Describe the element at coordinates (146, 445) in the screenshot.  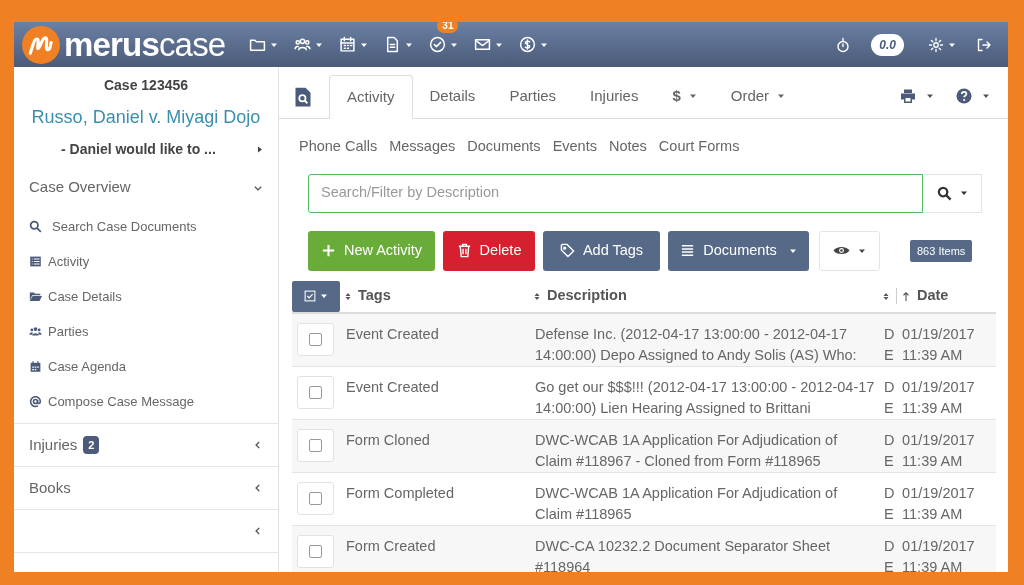
I see `sidebar-section-header: Injuries 2` at that location.